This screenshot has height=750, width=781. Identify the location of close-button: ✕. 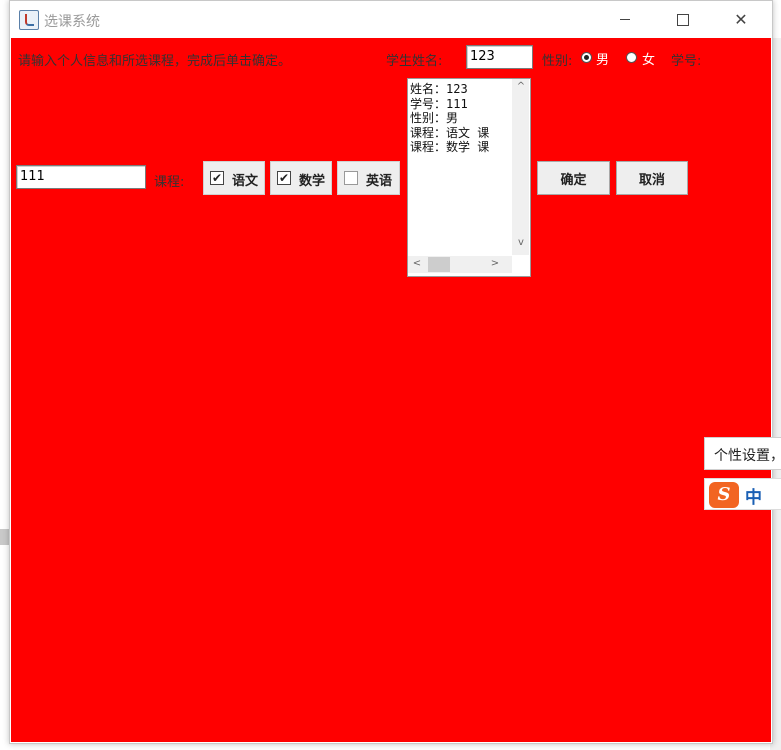
(741, 19).